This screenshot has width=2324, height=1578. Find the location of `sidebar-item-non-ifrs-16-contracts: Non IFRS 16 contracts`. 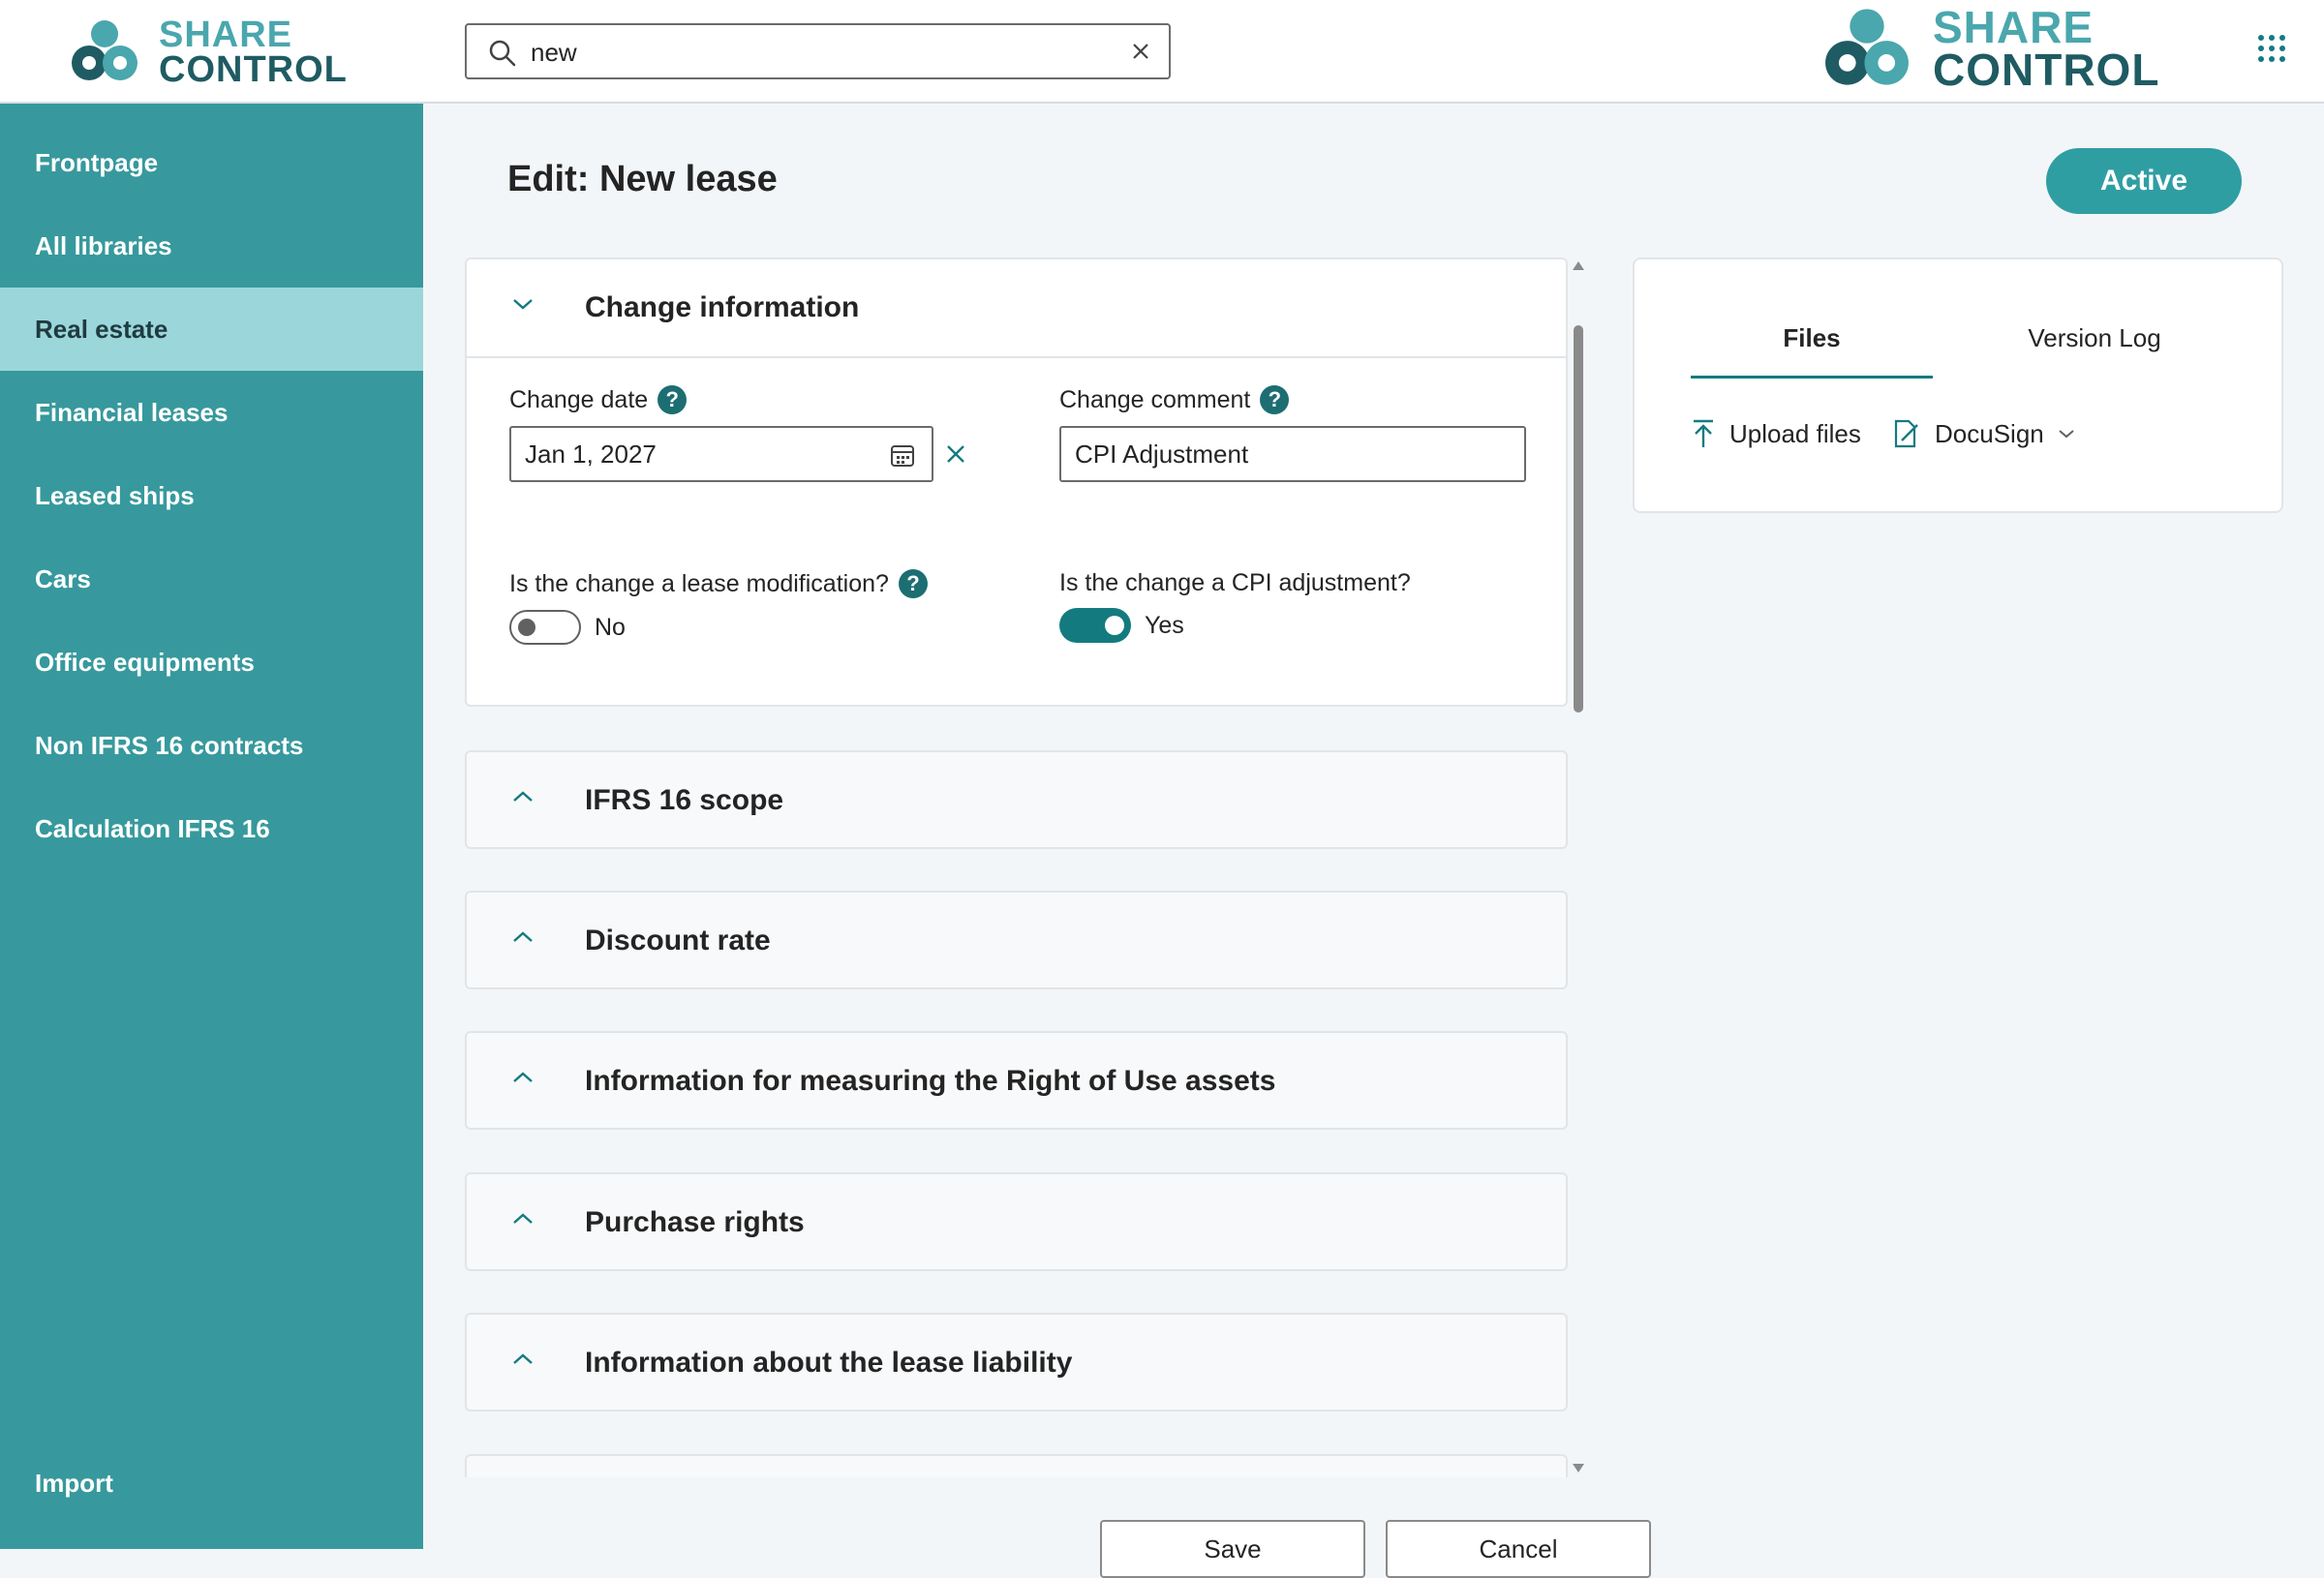

sidebar-item-non-ifrs-16-contracts: Non IFRS 16 contracts is located at coordinates (212, 745).